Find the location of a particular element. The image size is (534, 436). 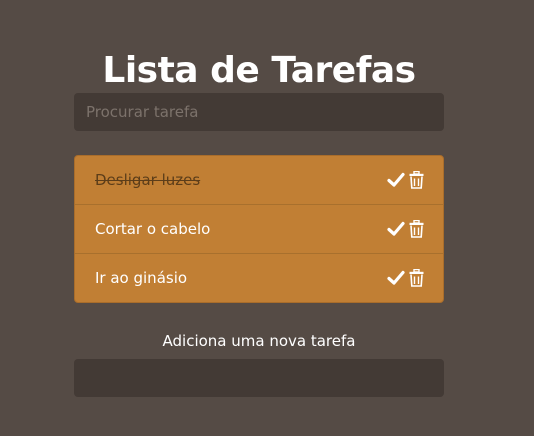

page-title: Lista de Tarefas is located at coordinates (259, 71).